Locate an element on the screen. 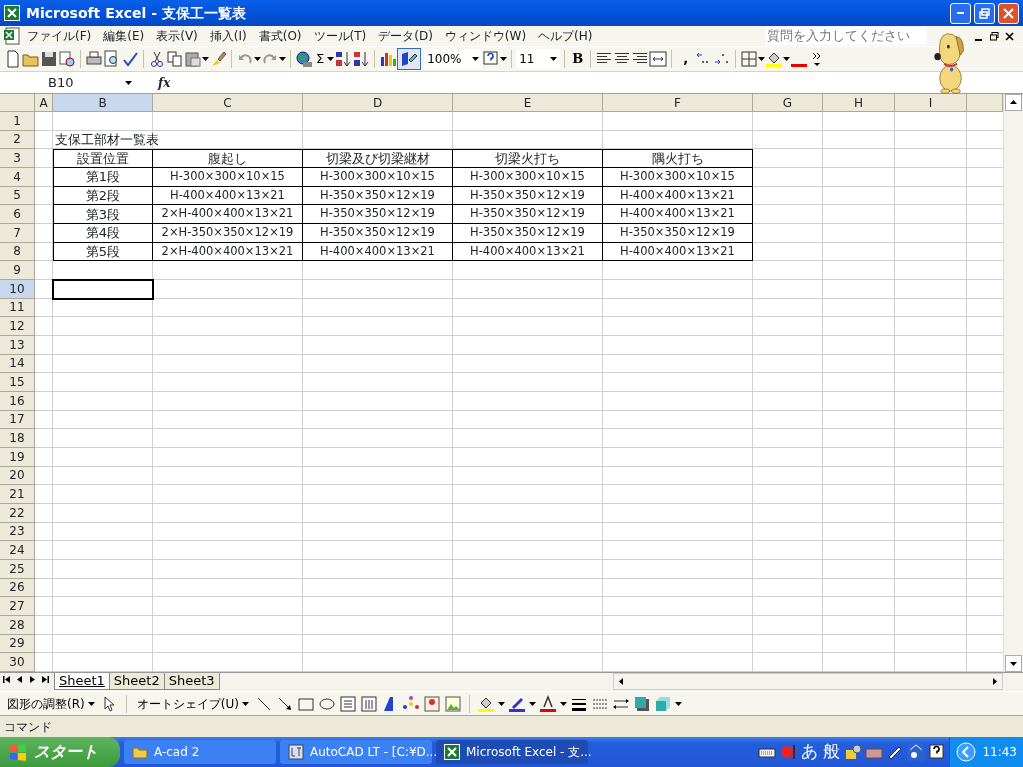 The width and height of the screenshot is (1023, 767). horizontal-scrollbar is located at coordinates (808, 681).